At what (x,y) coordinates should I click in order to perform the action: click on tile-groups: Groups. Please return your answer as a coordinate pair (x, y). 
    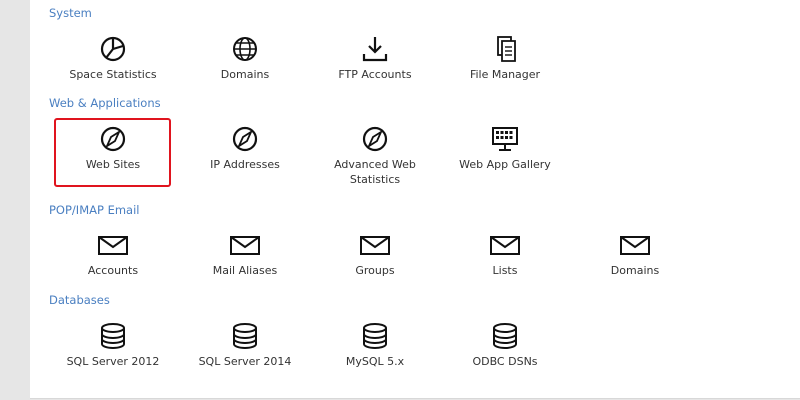
    Looking at the image, I should click on (375, 254).